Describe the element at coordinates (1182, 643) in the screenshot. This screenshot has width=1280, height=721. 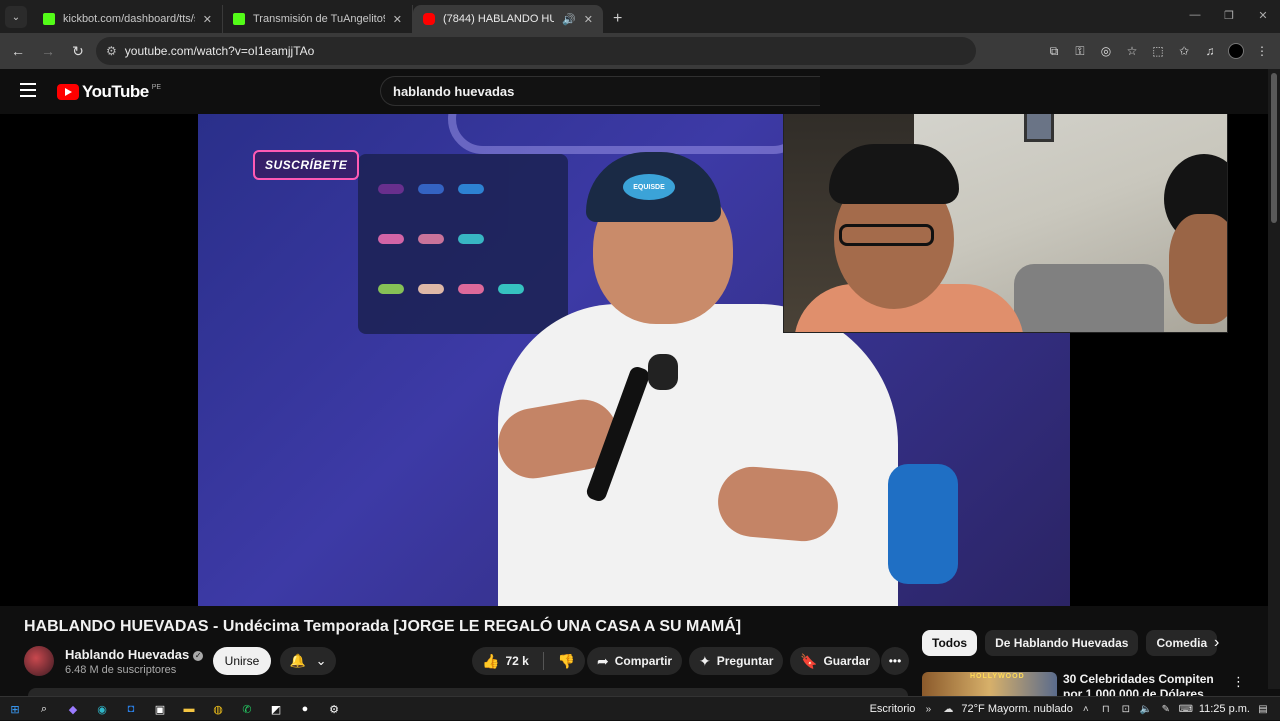
I see `chip-comedy: Comedia` at that location.